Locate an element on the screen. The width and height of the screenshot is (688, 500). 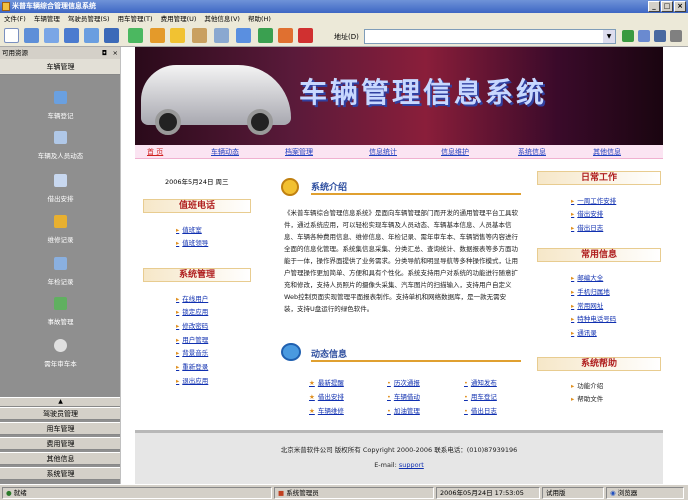
news-item: ★ 车辆维修 is located at coordinates (326, 410).